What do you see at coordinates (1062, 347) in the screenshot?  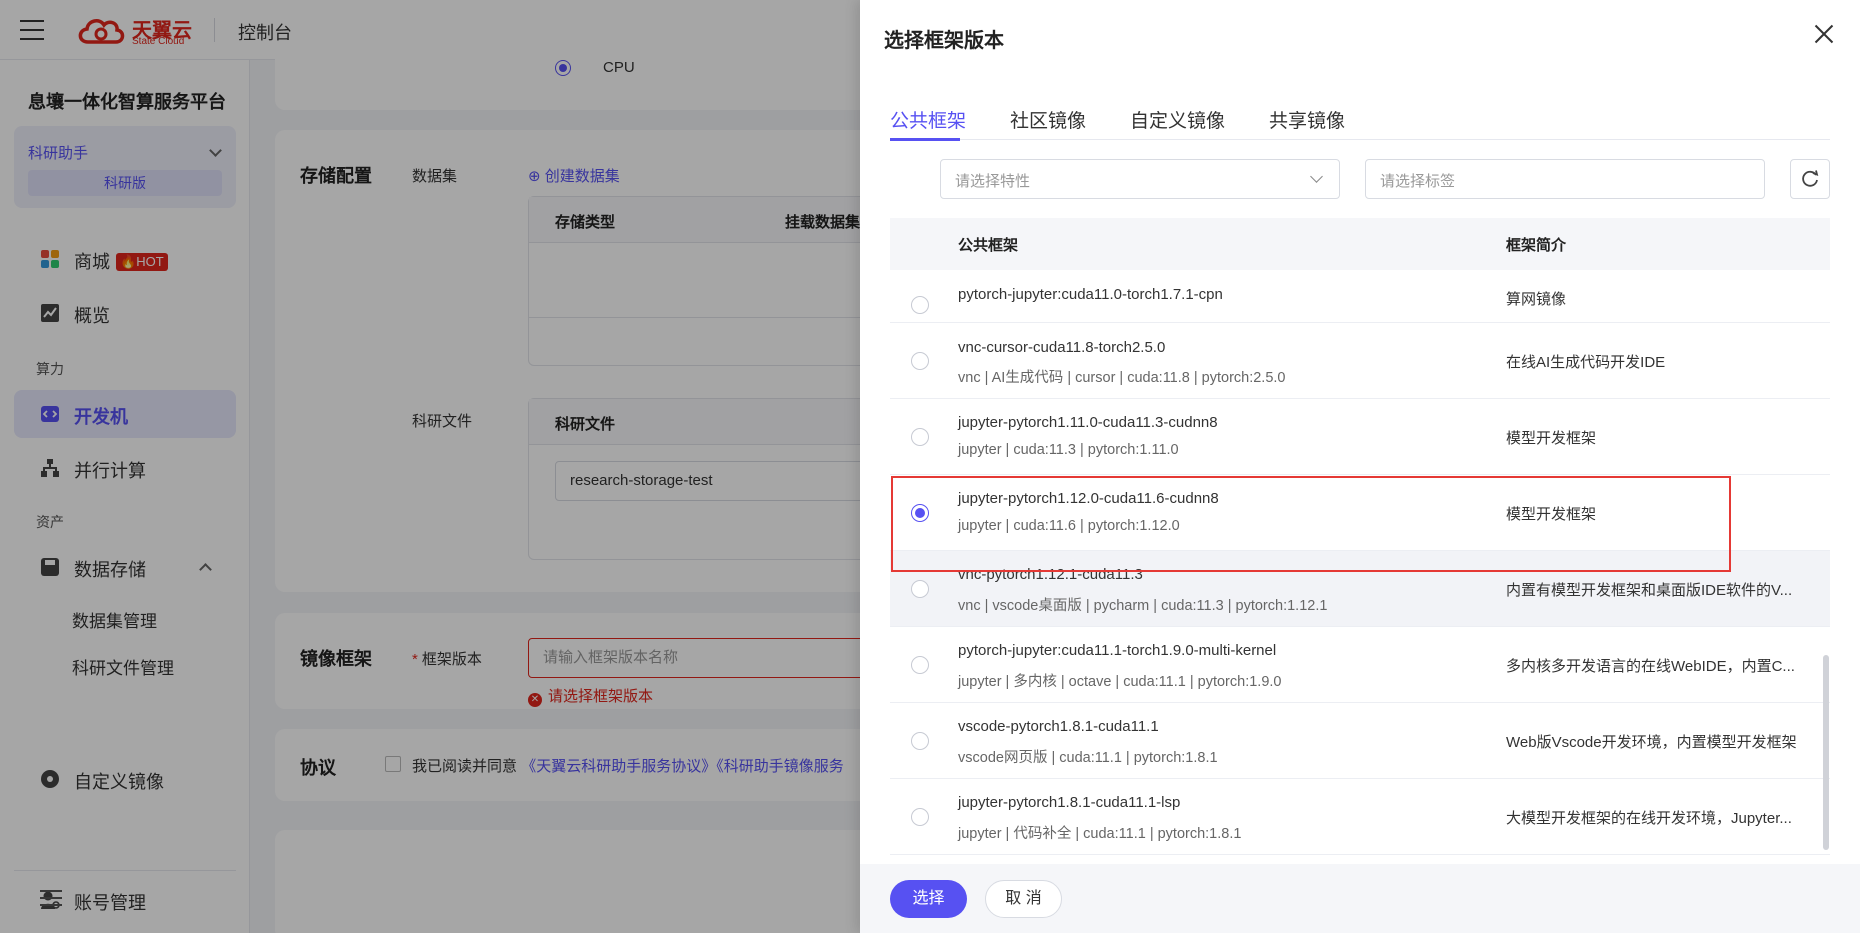 I see `framework-name: vnc-cursor-cuda11.8-torch2.5.0` at bounding box center [1062, 347].